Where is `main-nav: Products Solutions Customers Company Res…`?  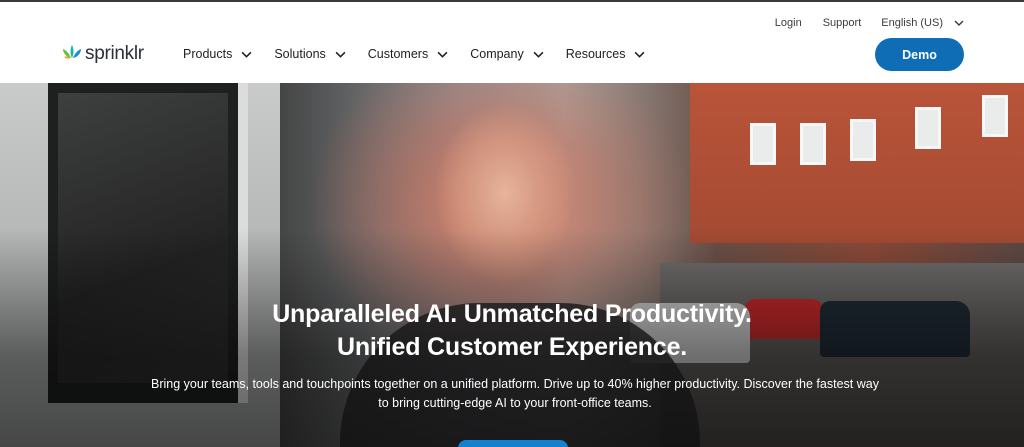 main-nav: Products Solutions Customers Company Res… is located at coordinates (425, 54).